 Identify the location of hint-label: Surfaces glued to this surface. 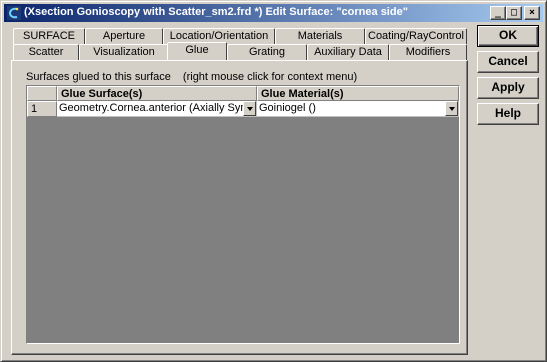
(98, 77).